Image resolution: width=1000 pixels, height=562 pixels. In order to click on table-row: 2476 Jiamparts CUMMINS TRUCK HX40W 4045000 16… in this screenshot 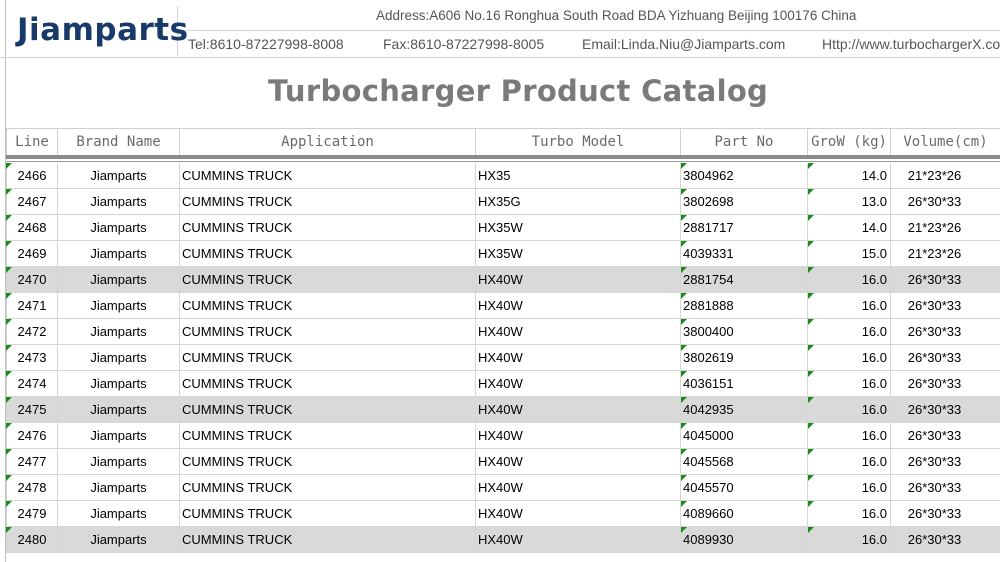, I will do `click(503, 436)`.